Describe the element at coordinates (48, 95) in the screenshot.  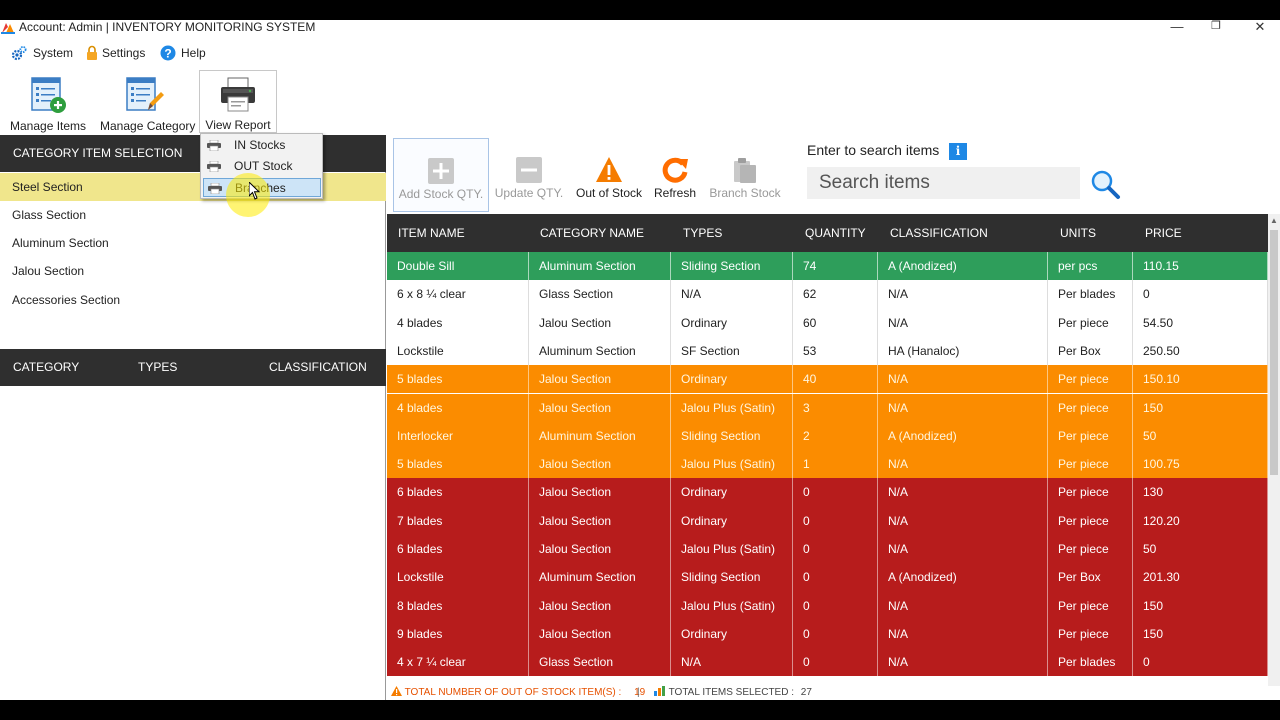
I see `list-add-icon` at that location.